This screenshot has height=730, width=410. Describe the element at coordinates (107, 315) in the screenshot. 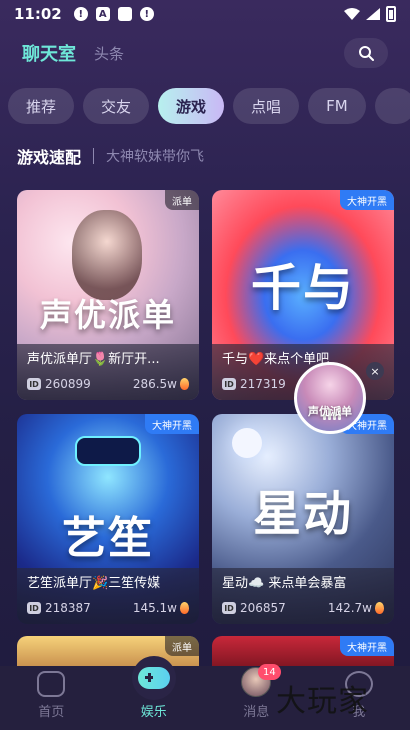

I see `room-cover-title: 声优派单` at that location.